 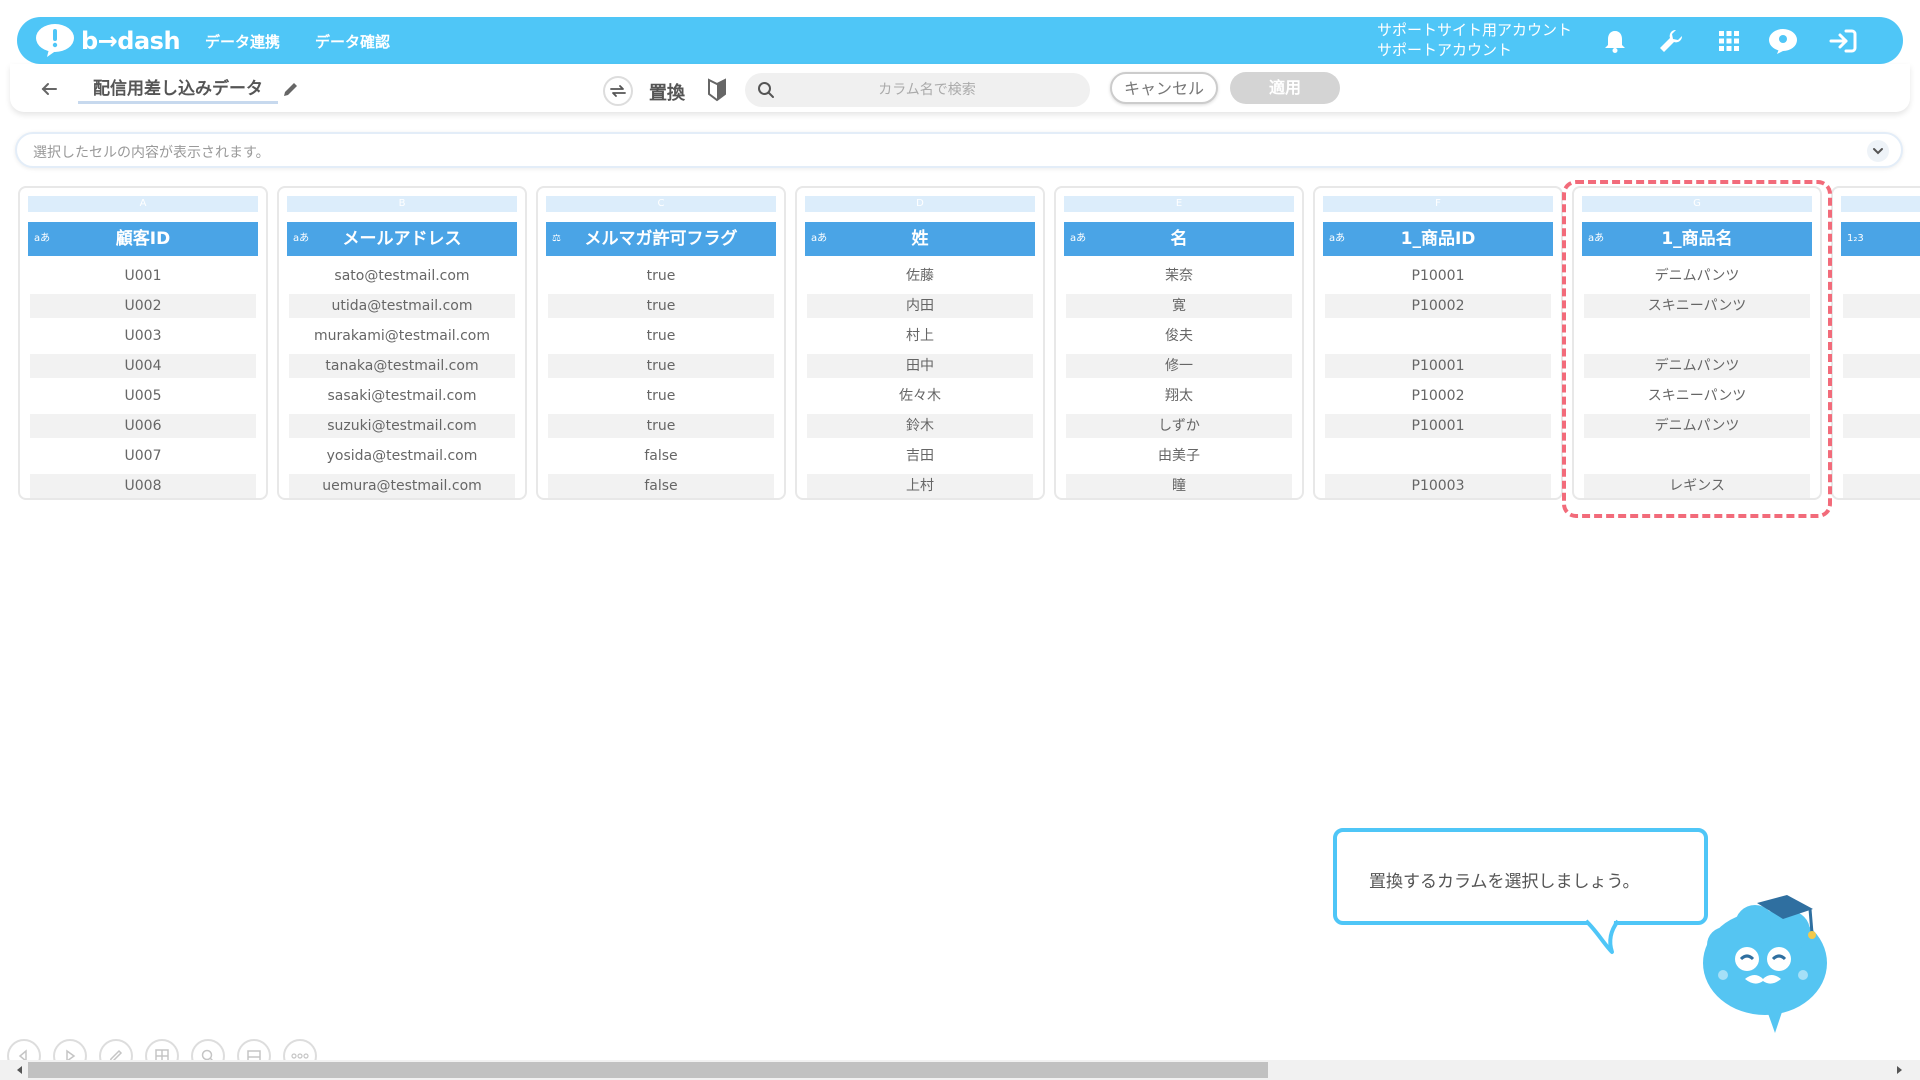 I want to click on table-cell: 寛, so click(x=1179, y=306).